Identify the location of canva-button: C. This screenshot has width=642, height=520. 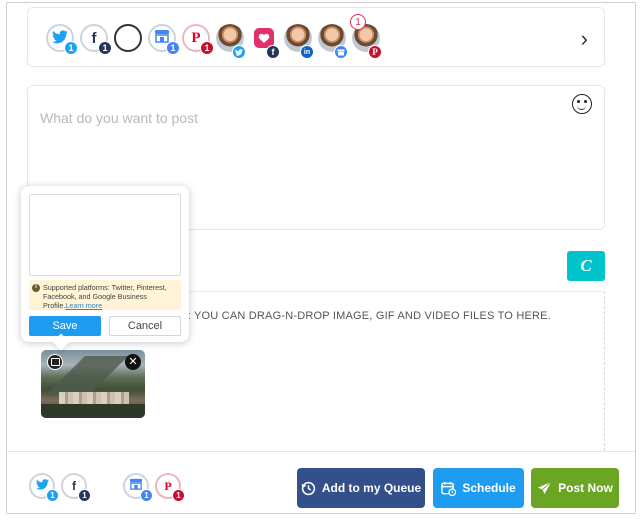
(586, 266).